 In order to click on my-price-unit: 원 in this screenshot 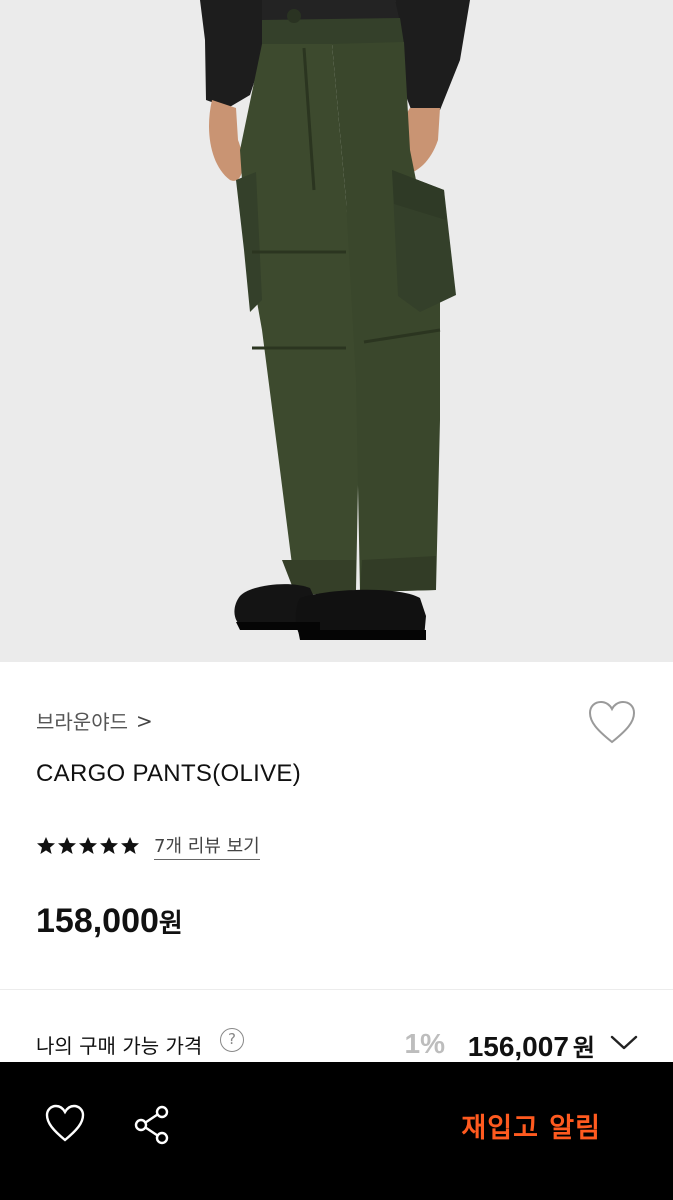, I will do `click(583, 1048)`.